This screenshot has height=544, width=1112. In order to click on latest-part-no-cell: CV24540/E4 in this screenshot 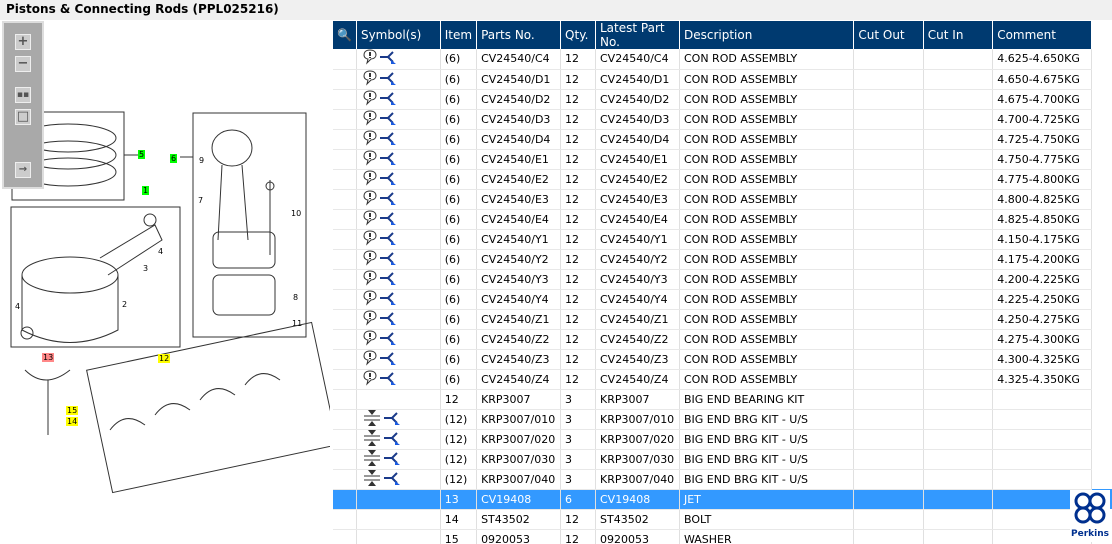, I will do `click(637, 219)`.